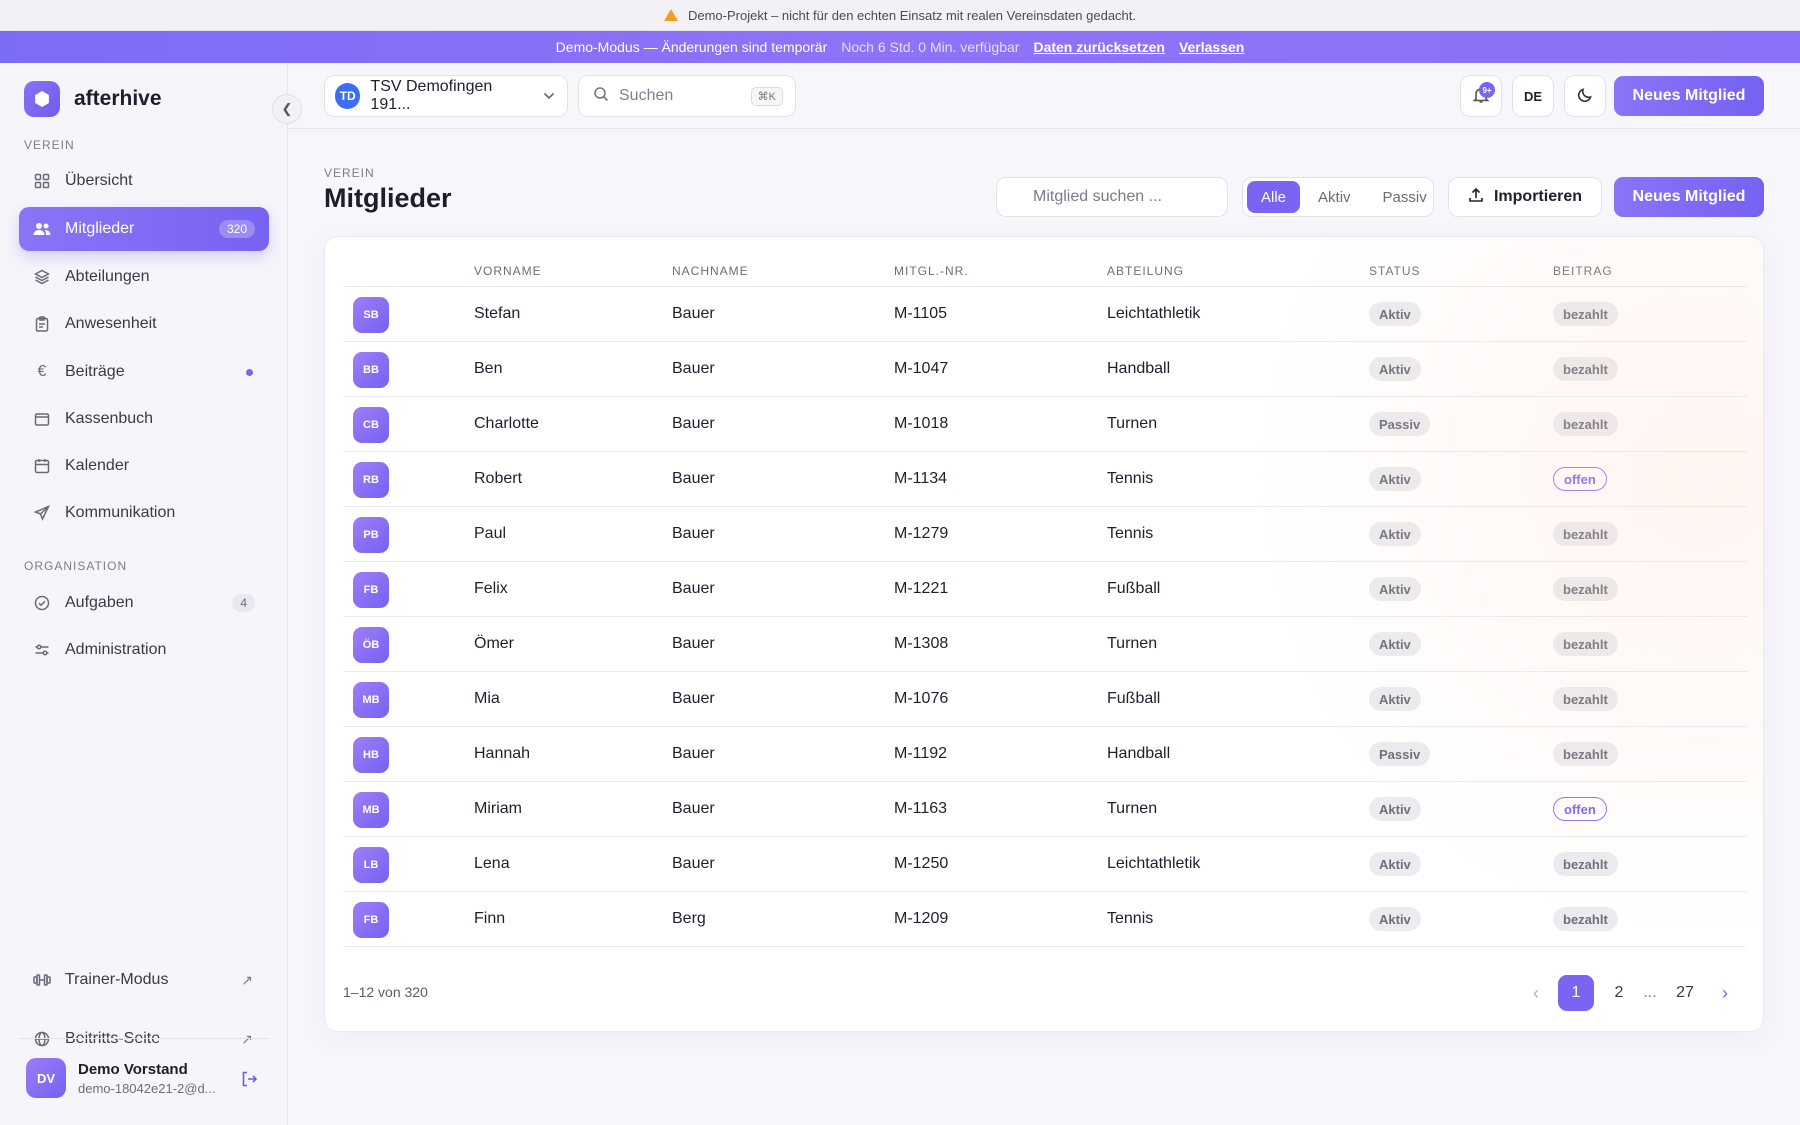 Image resolution: width=1800 pixels, height=1125 pixels. What do you see at coordinates (1395, 271) in the screenshot?
I see `col-status: STATUS` at bounding box center [1395, 271].